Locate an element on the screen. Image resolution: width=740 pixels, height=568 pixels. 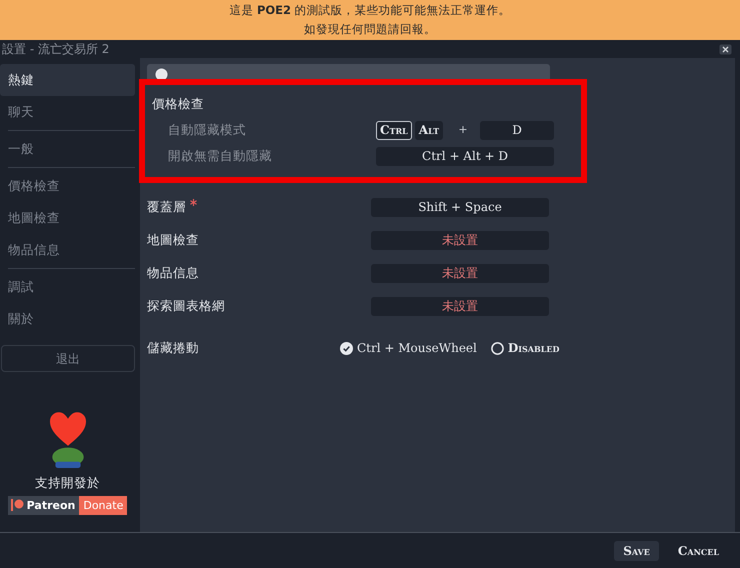
setting-label: 覆蓋層 is located at coordinates (166, 207).